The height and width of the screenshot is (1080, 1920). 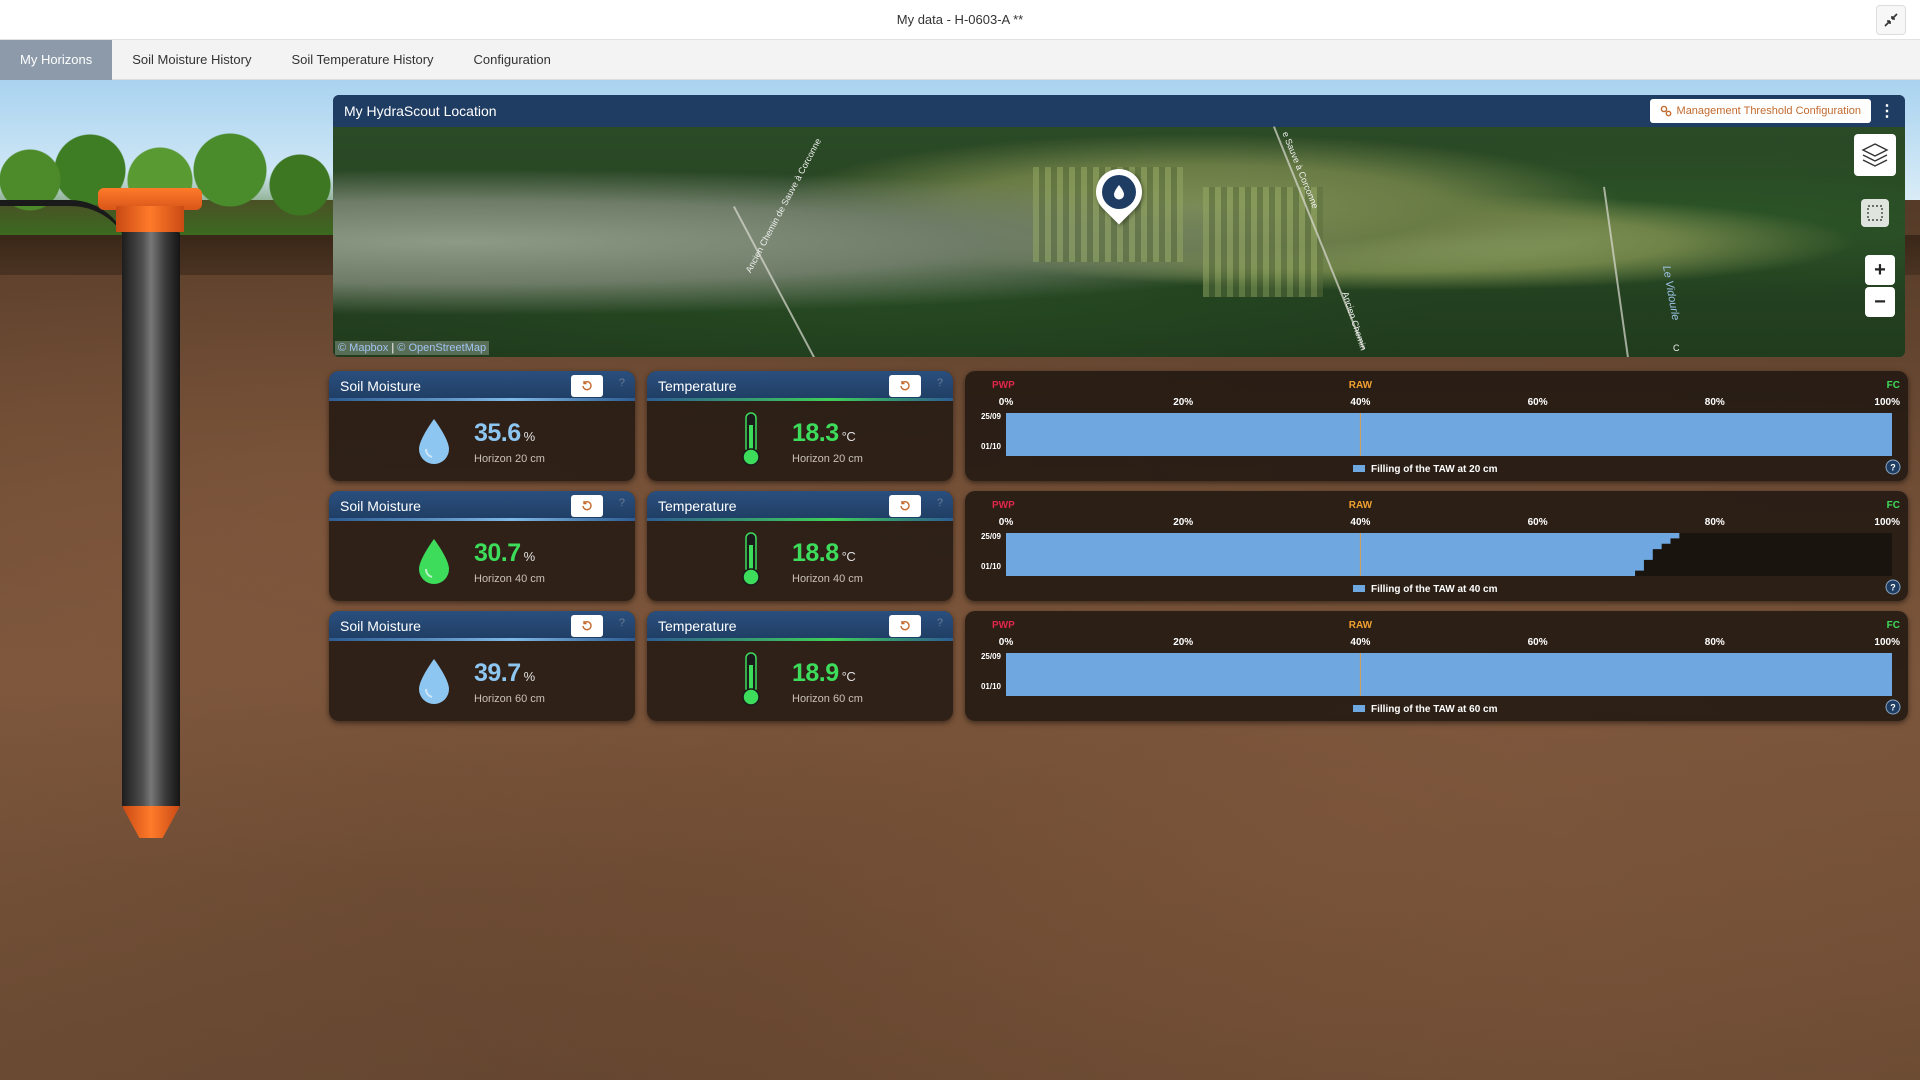 I want to click on soil-moisture-card: Soil Moisture ? 30.7% Horizon 40 cm, so click(x=482, y=546).